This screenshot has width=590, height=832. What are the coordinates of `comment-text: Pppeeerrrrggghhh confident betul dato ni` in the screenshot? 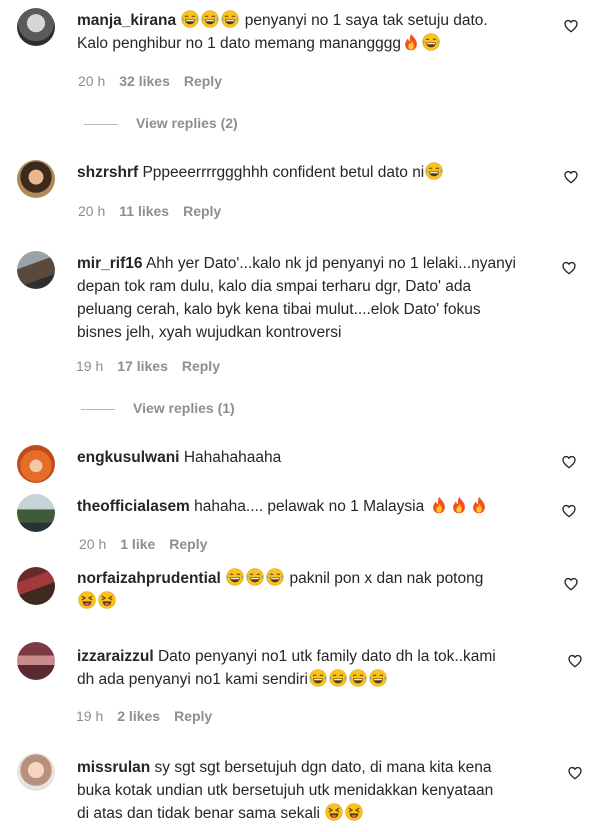 It's located at (283, 172).